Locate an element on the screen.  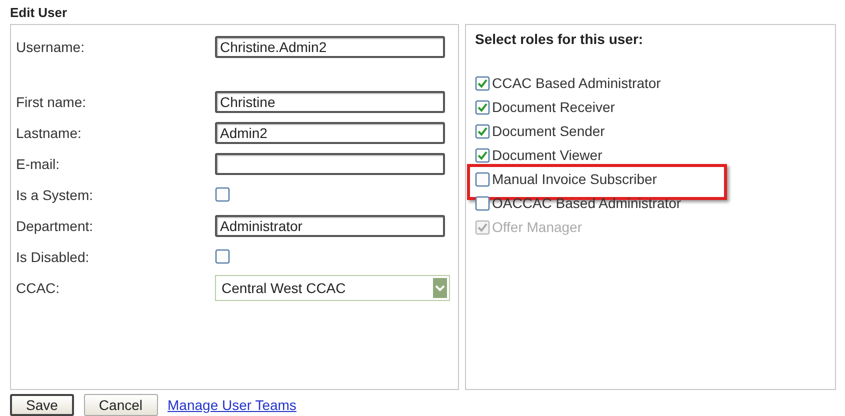
text-field is located at coordinates (330, 163).